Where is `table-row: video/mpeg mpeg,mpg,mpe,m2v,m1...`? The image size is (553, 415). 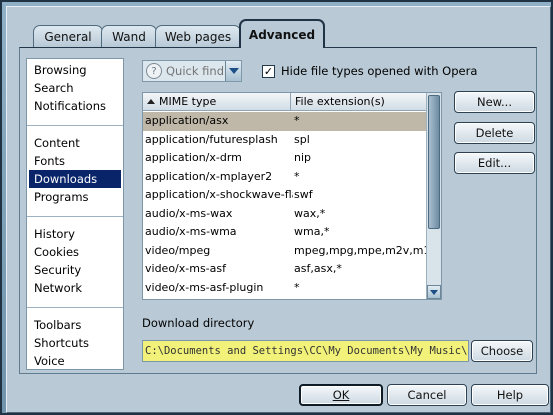 table-row: video/mpeg mpeg,mpg,mpe,m2v,m1... is located at coordinates (285, 251).